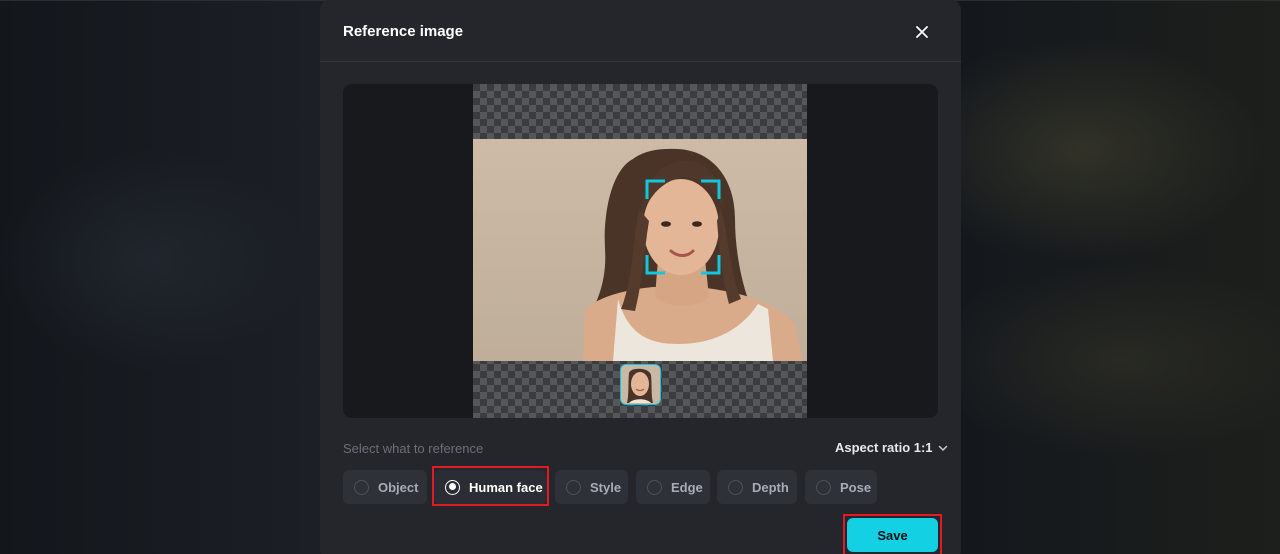 The width and height of the screenshot is (1280, 554). I want to click on option-label: Depth, so click(770, 487).